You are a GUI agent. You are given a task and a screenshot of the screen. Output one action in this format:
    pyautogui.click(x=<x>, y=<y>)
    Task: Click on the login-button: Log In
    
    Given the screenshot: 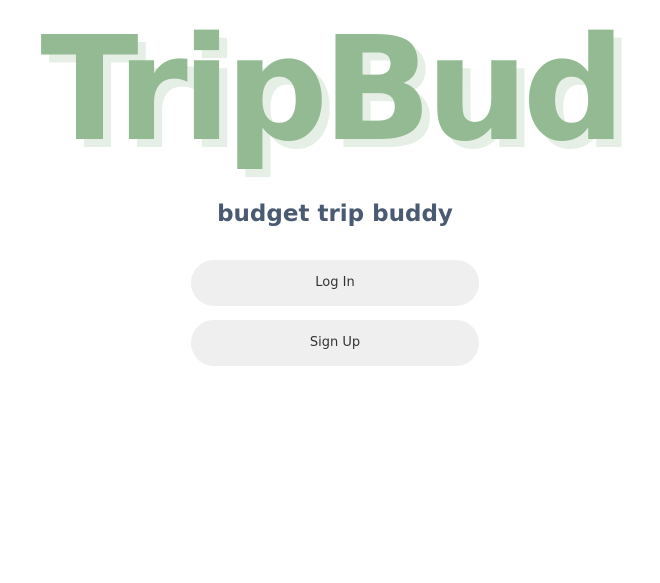 What is the action you would take?
    pyautogui.click(x=335, y=283)
    